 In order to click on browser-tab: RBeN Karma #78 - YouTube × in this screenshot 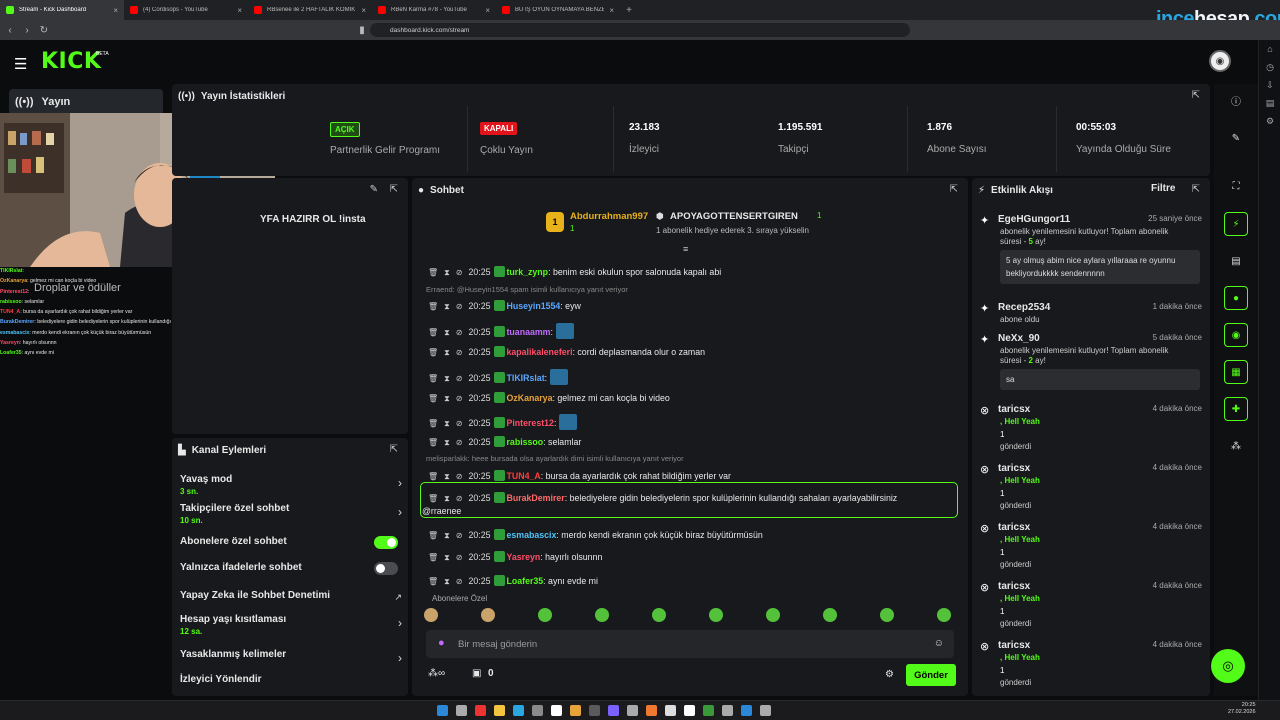, I will do `click(434, 10)`.